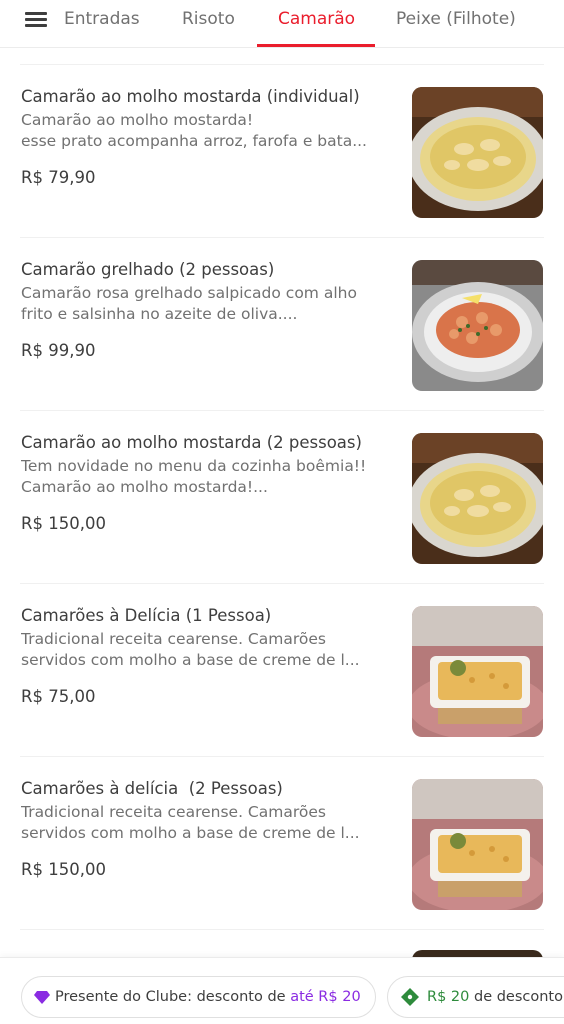 This screenshot has height=1024, width=564. Describe the element at coordinates (42, 997) in the screenshot. I see `diamond-icon` at that location.